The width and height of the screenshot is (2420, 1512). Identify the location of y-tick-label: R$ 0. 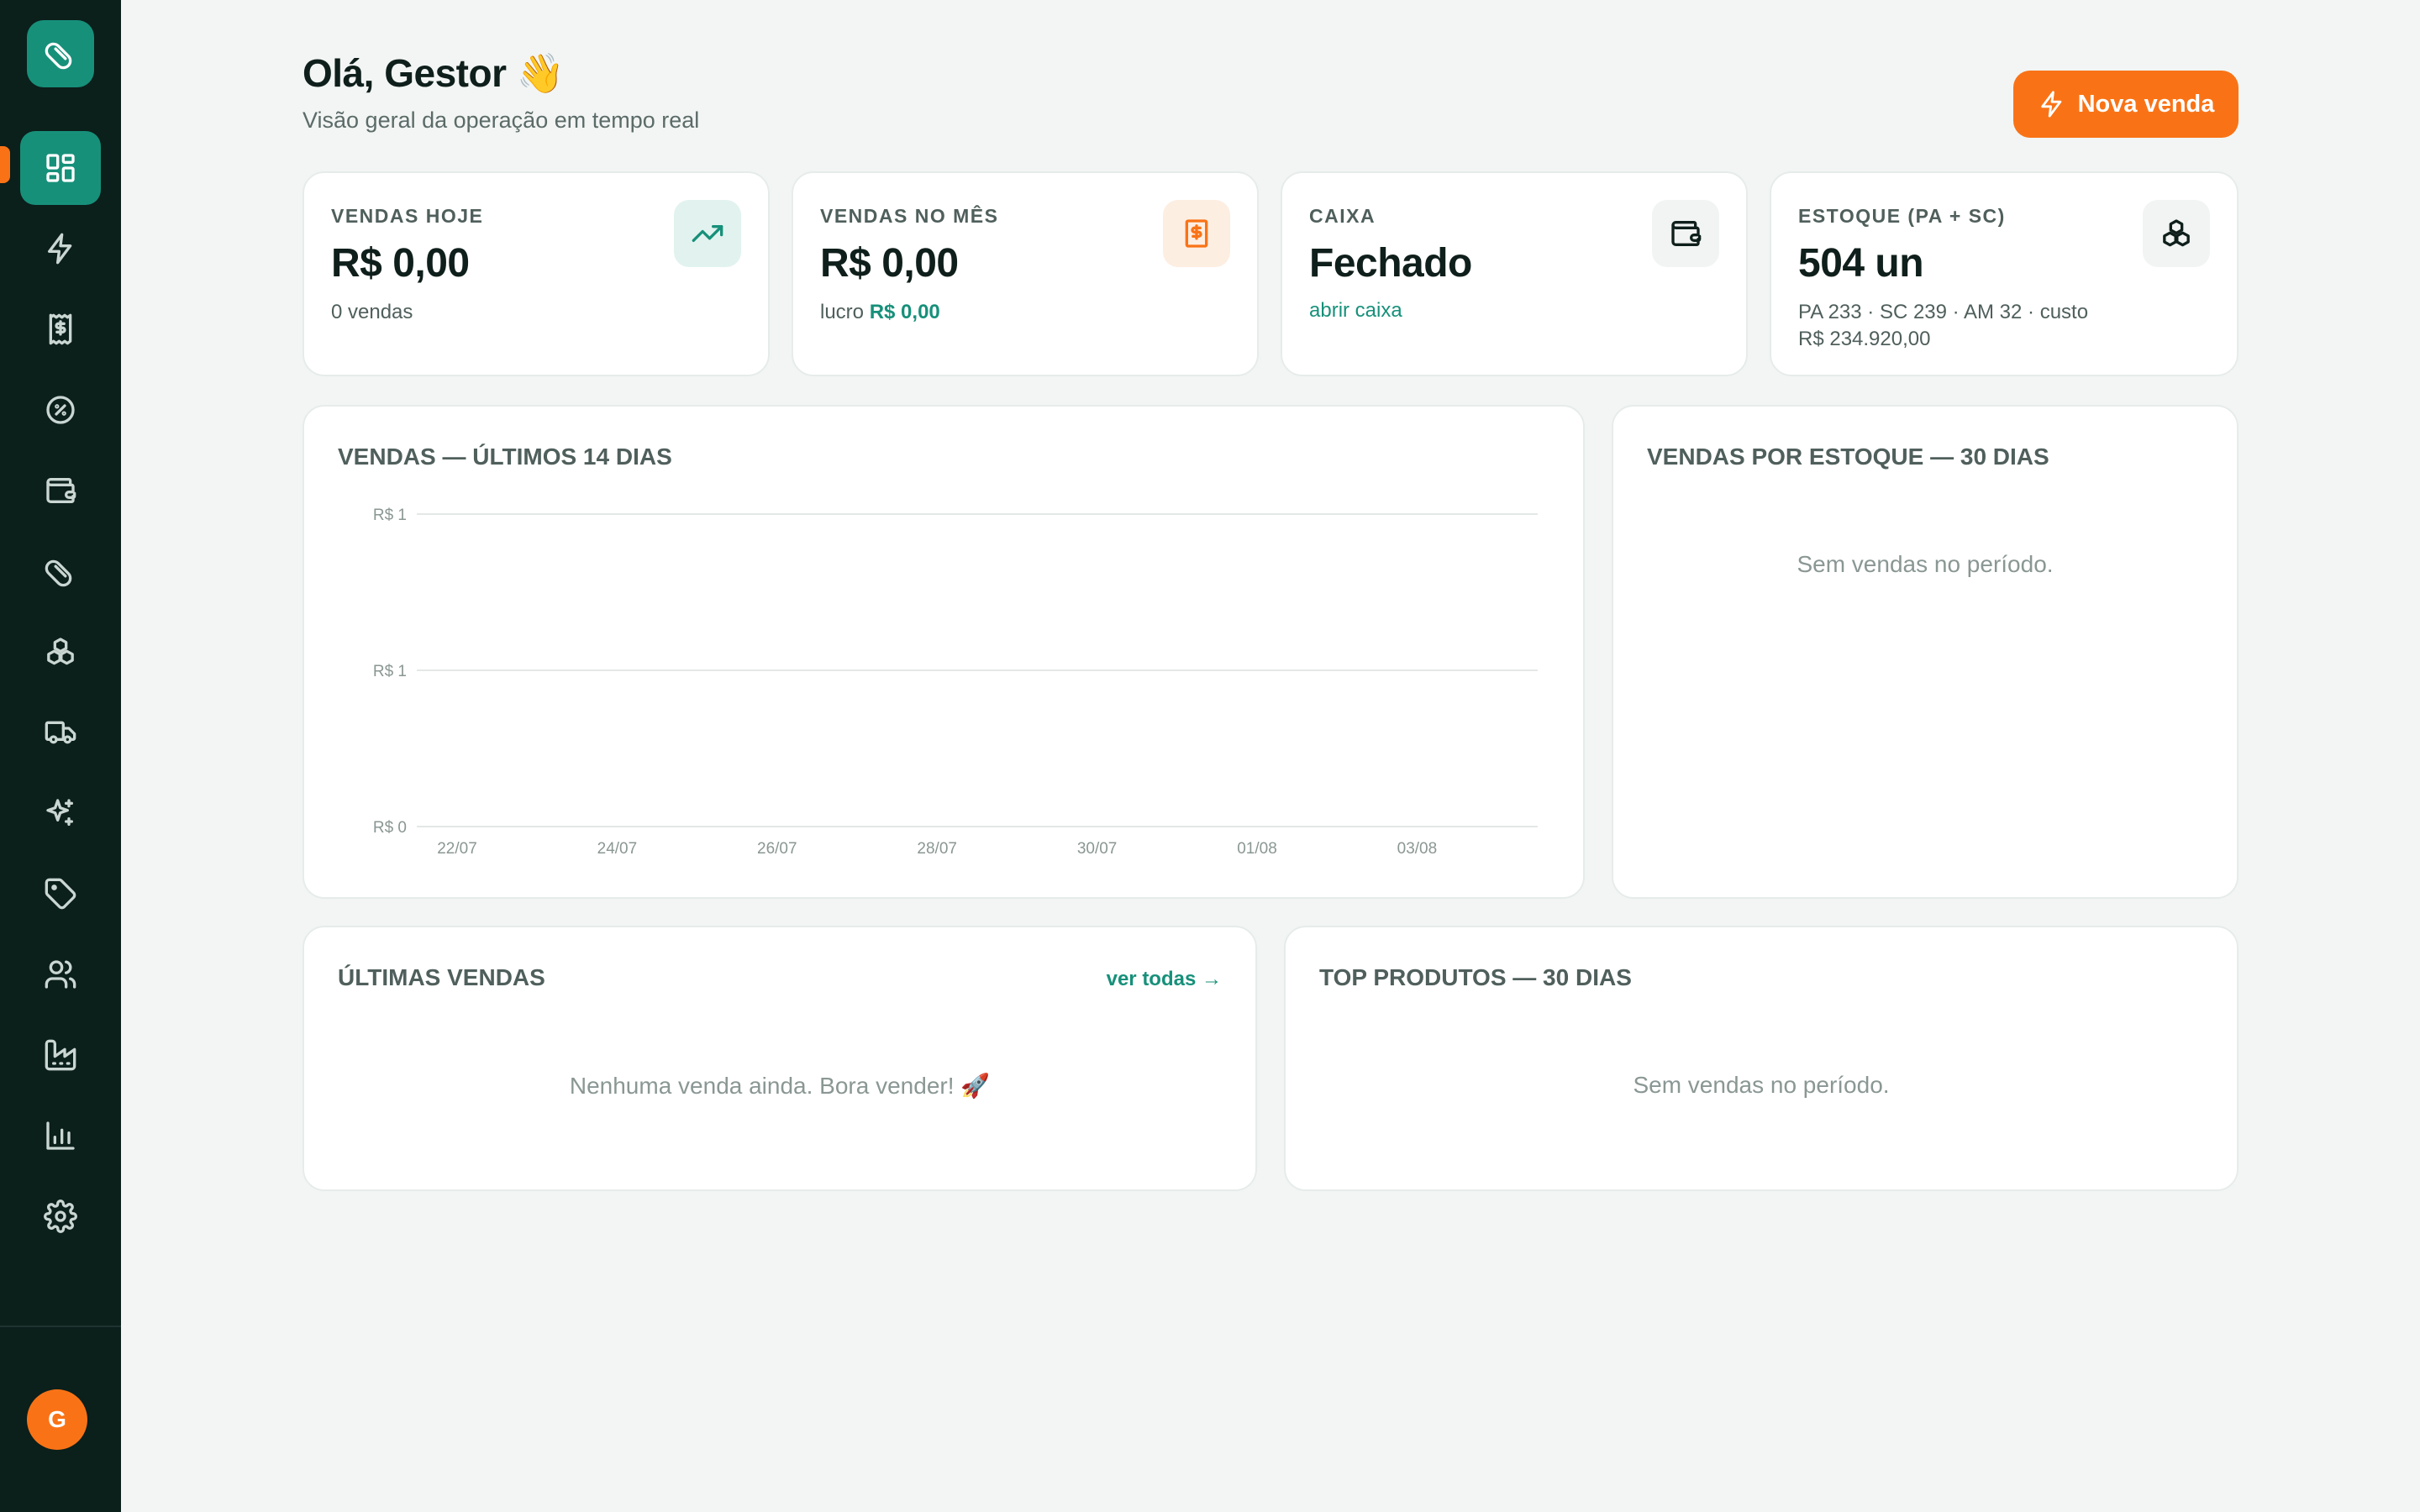
(390, 828).